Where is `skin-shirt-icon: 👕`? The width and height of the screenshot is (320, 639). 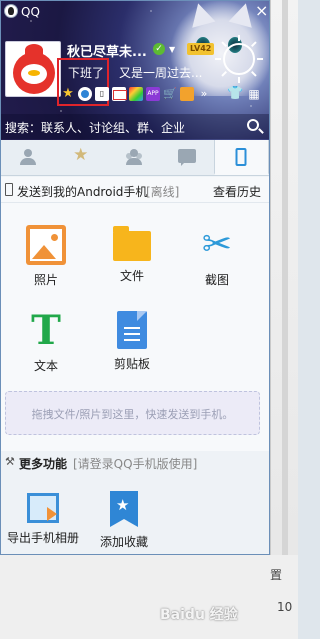
skin-shirt-icon: 👕 is located at coordinates (235, 94).